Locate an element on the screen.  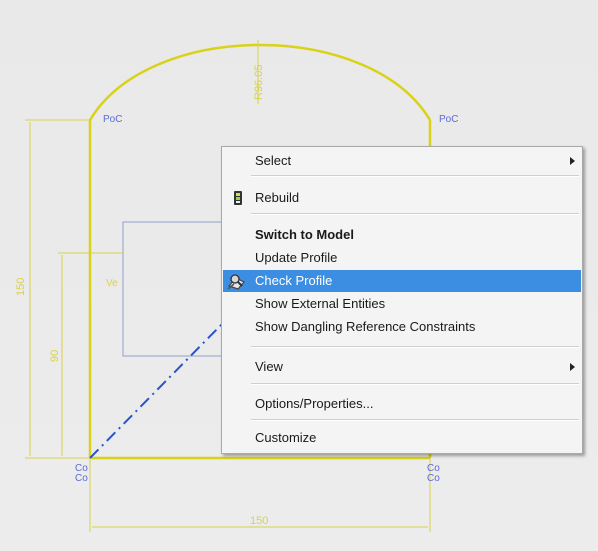
menu-item-label: Select is located at coordinates (273, 160).